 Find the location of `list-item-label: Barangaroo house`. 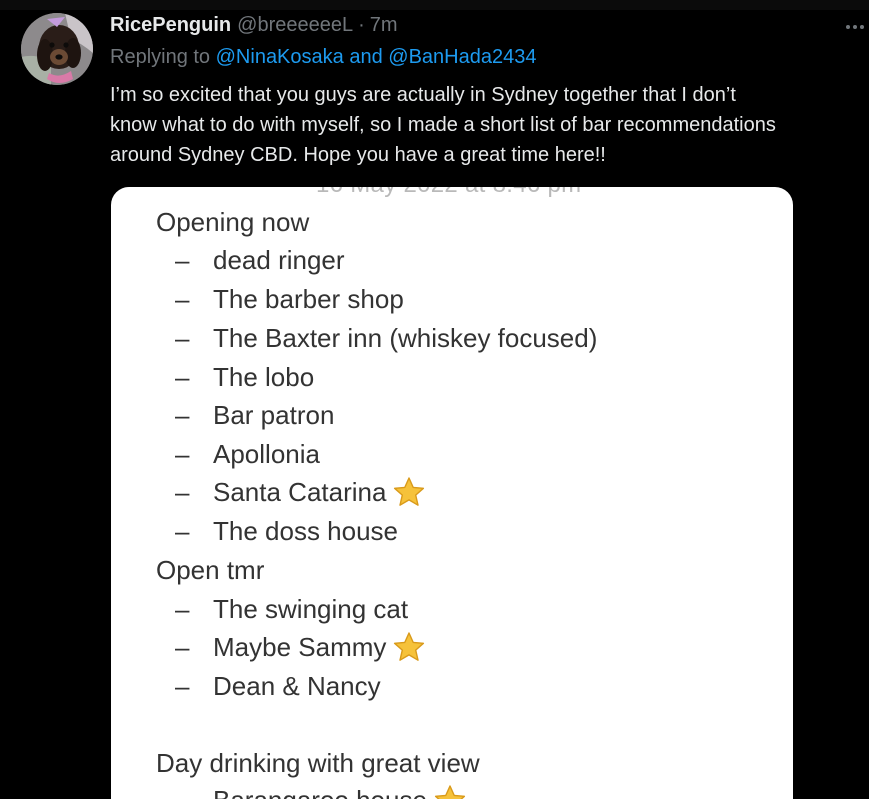

list-item-label: Barangaroo house is located at coordinates (320, 792).